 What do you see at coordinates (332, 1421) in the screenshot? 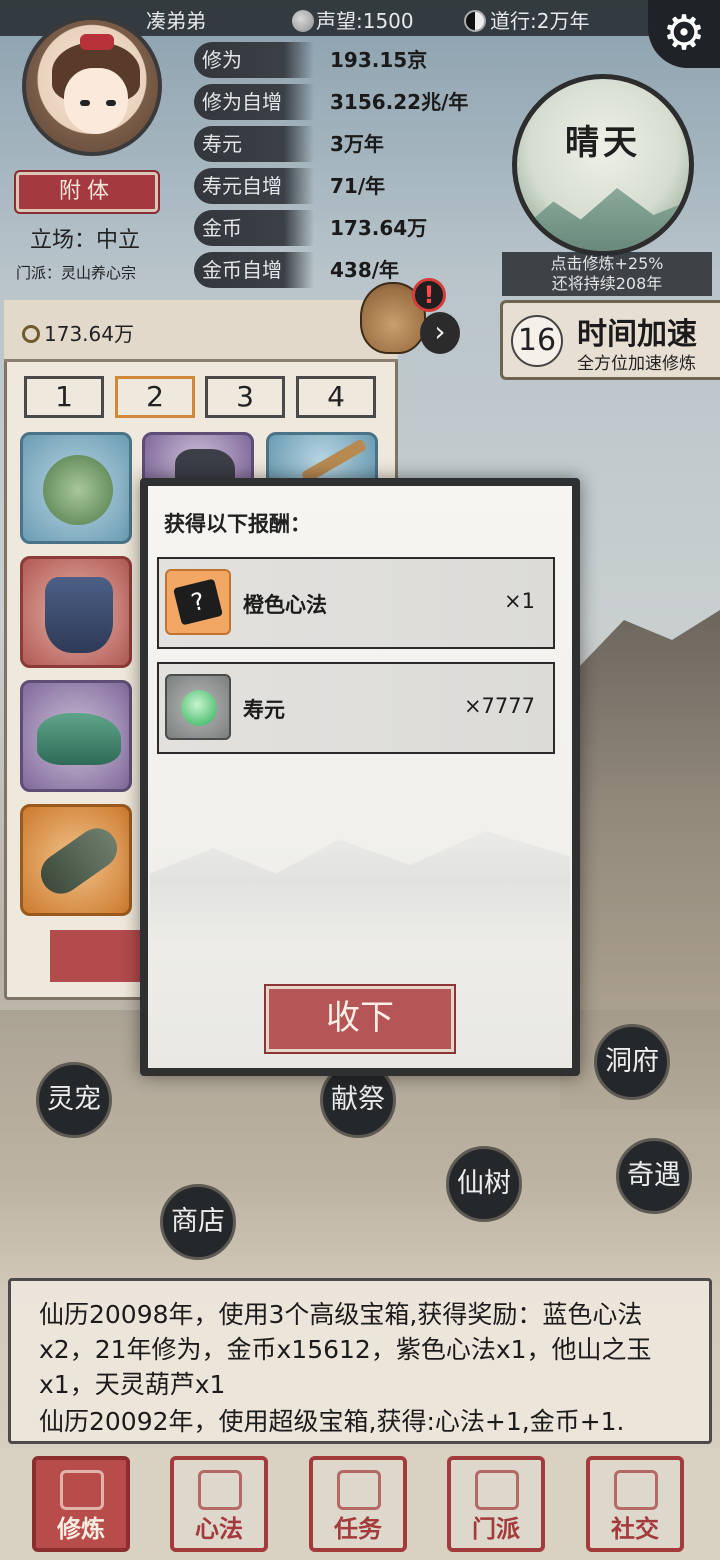
I see `log-entry: 仙历20092年，使用超级宝箱,获得:心法+1,金币+1.` at bounding box center [332, 1421].